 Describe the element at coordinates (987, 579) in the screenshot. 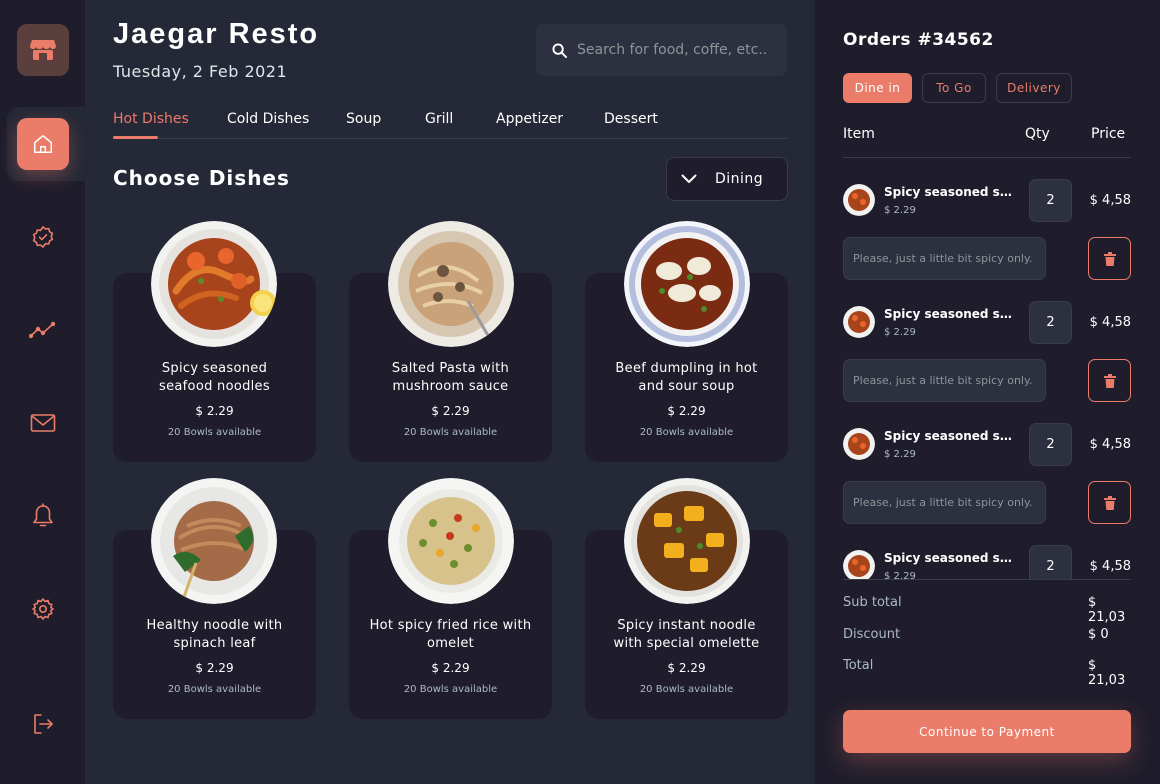

I see `summary-divider` at that location.